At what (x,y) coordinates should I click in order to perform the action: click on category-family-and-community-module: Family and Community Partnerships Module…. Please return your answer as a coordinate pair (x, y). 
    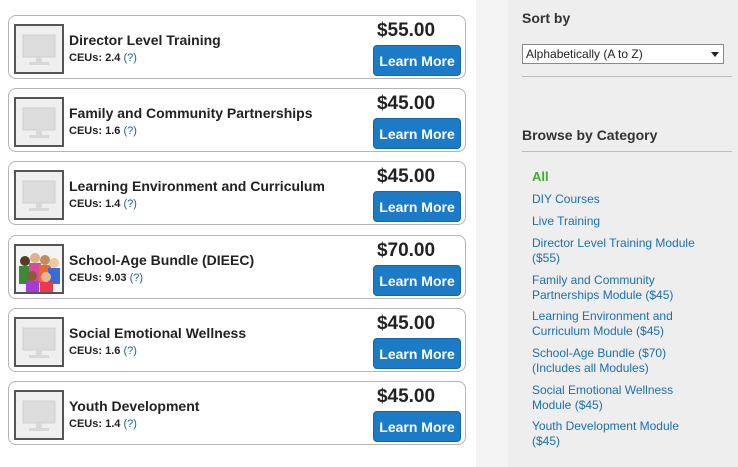
    Looking at the image, I should click on (624, 288).